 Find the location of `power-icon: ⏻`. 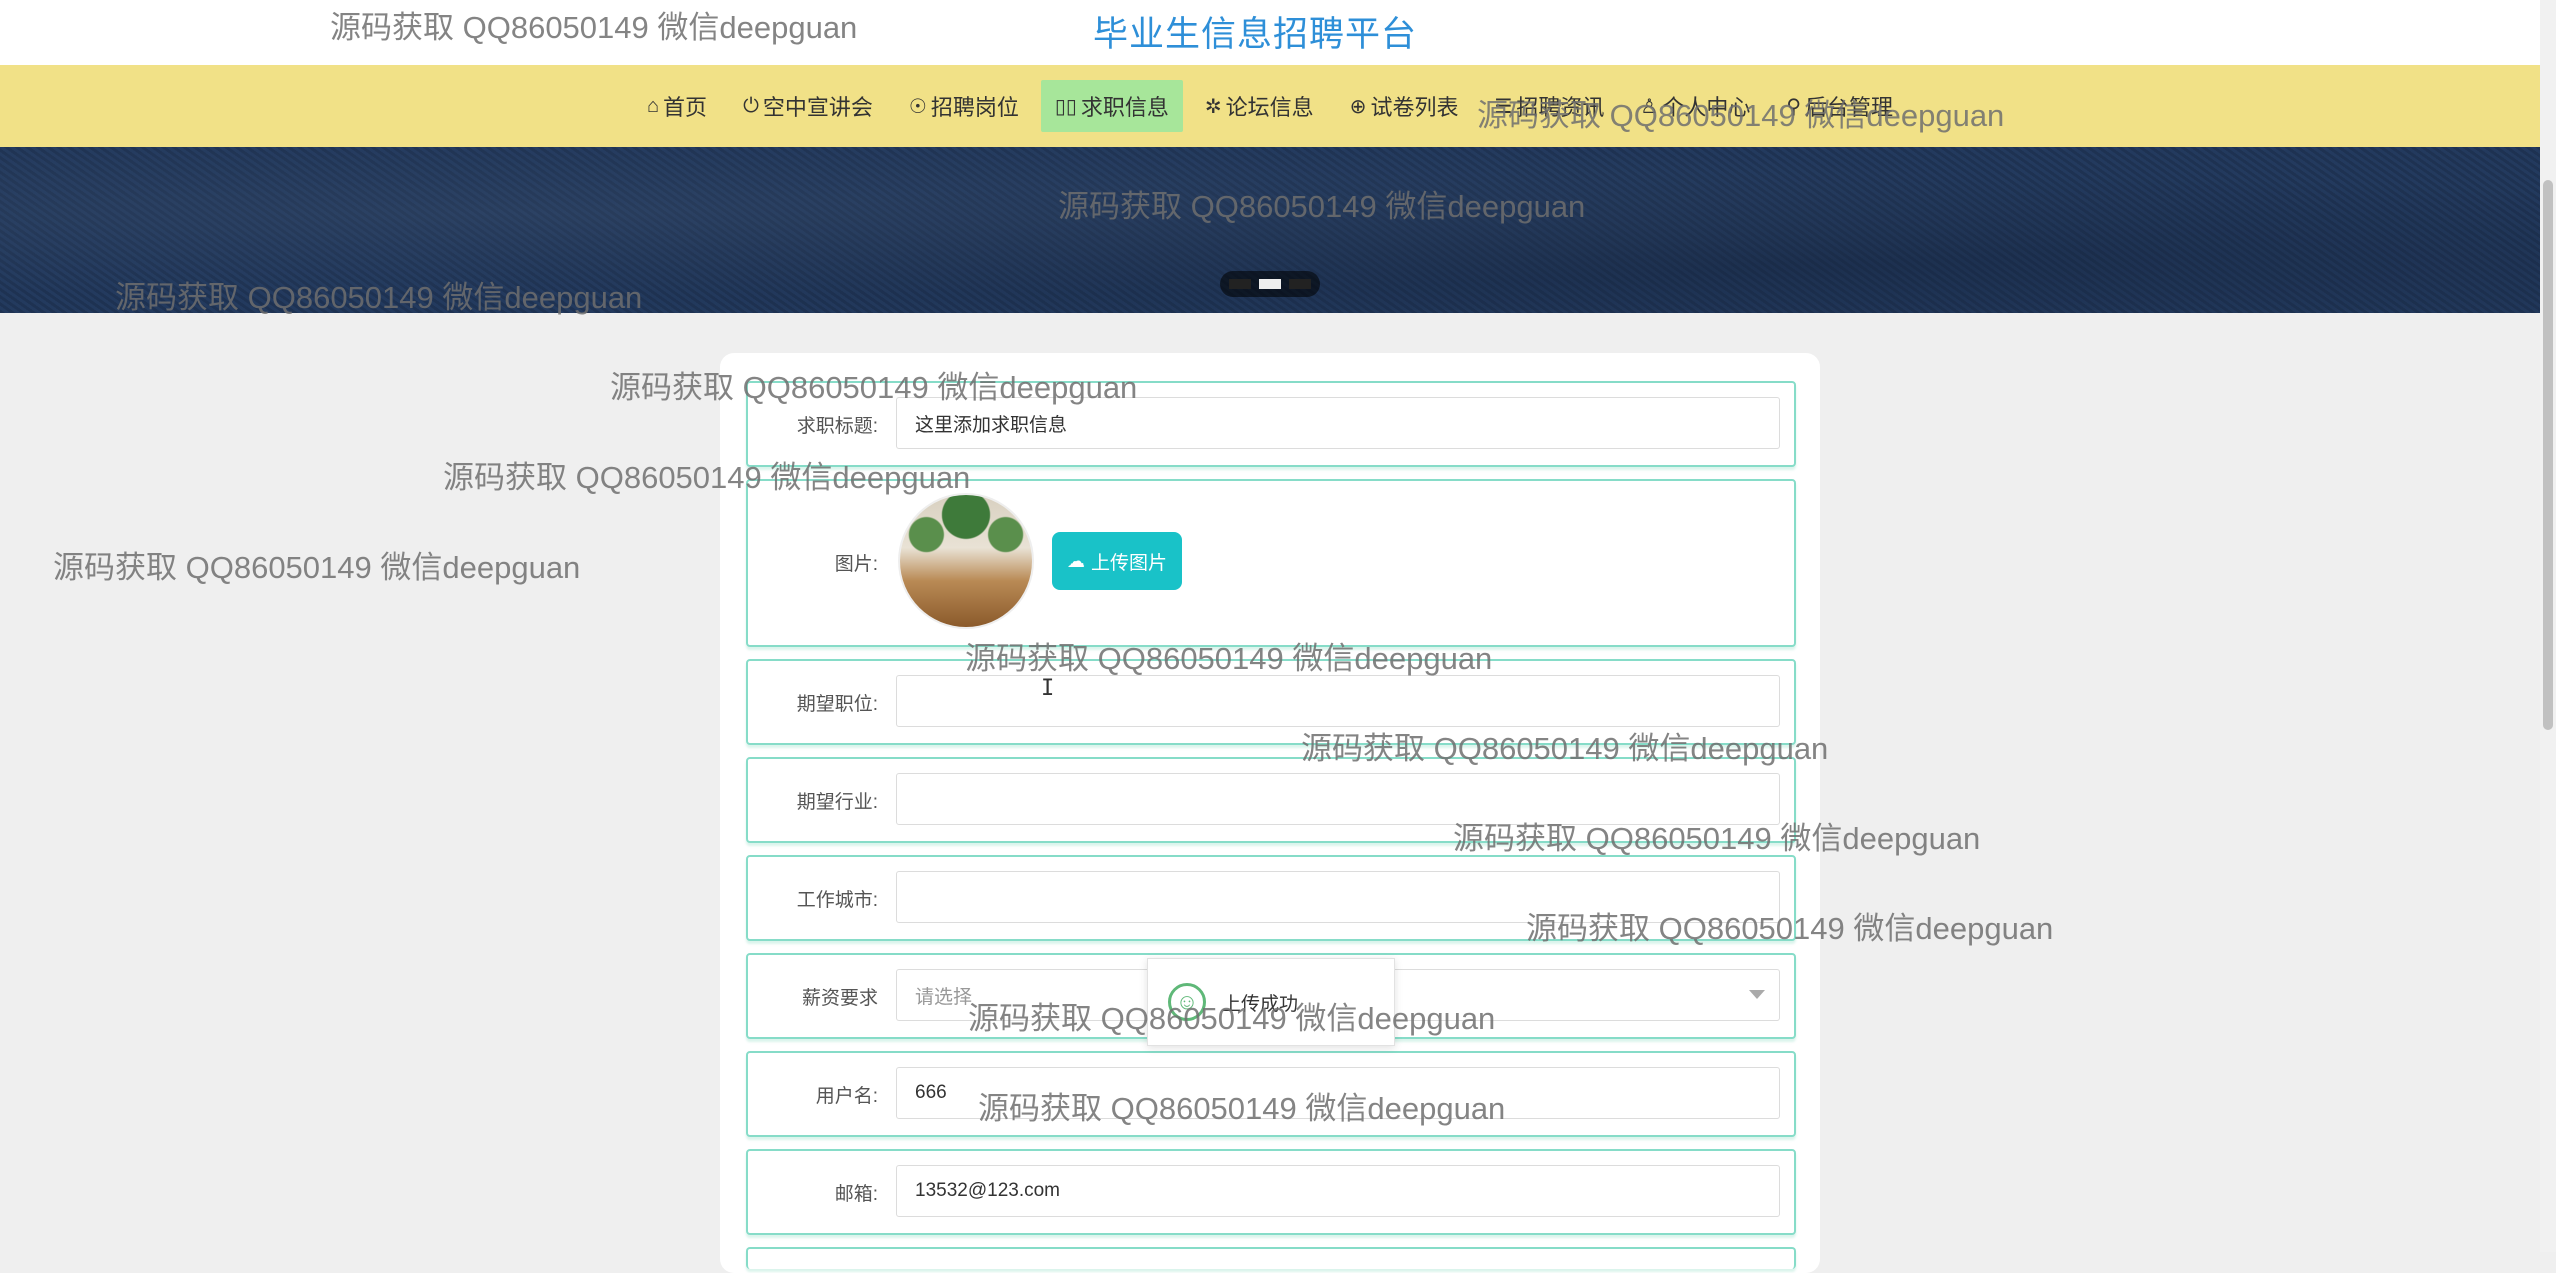

power-icon: ⏻ is located at coordinates (751, 105).